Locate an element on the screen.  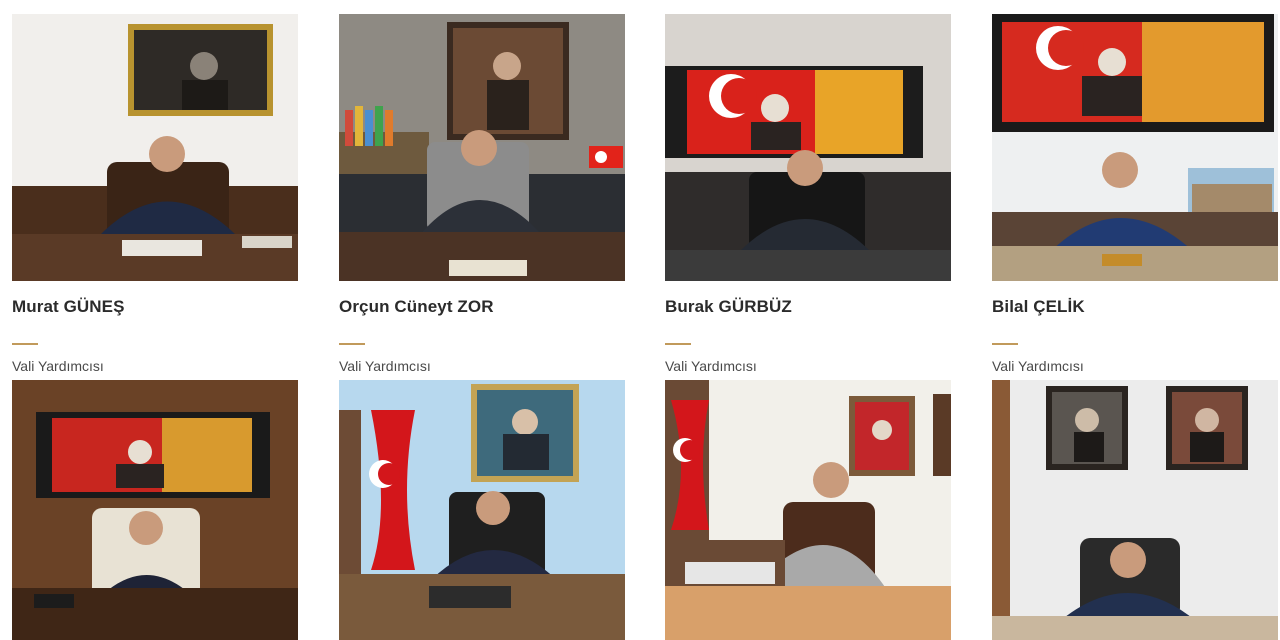
official-name: Murat GÜNEŞ is located at coordinates (68, 307).